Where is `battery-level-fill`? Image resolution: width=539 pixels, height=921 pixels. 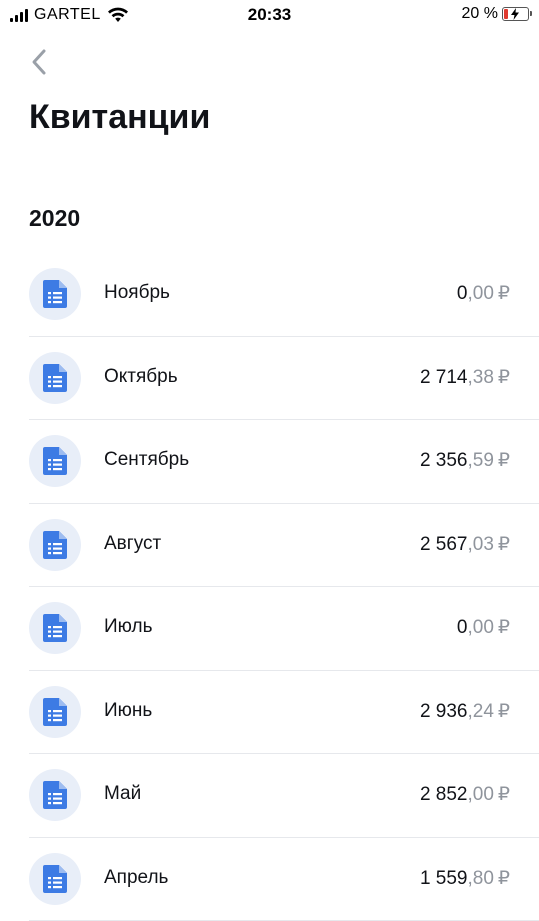 battery-level-fill is located at coordinates (506, 14).